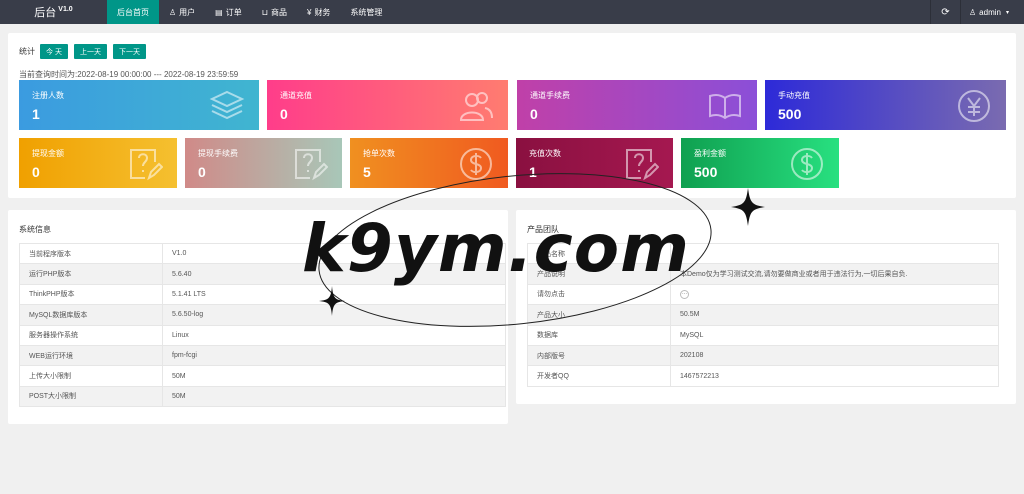 The width and height of the screenshot is (1024, 494). Describe the element at coordinates (219, 12) in the screenshot. I see `document-icon: ▤` at that location.